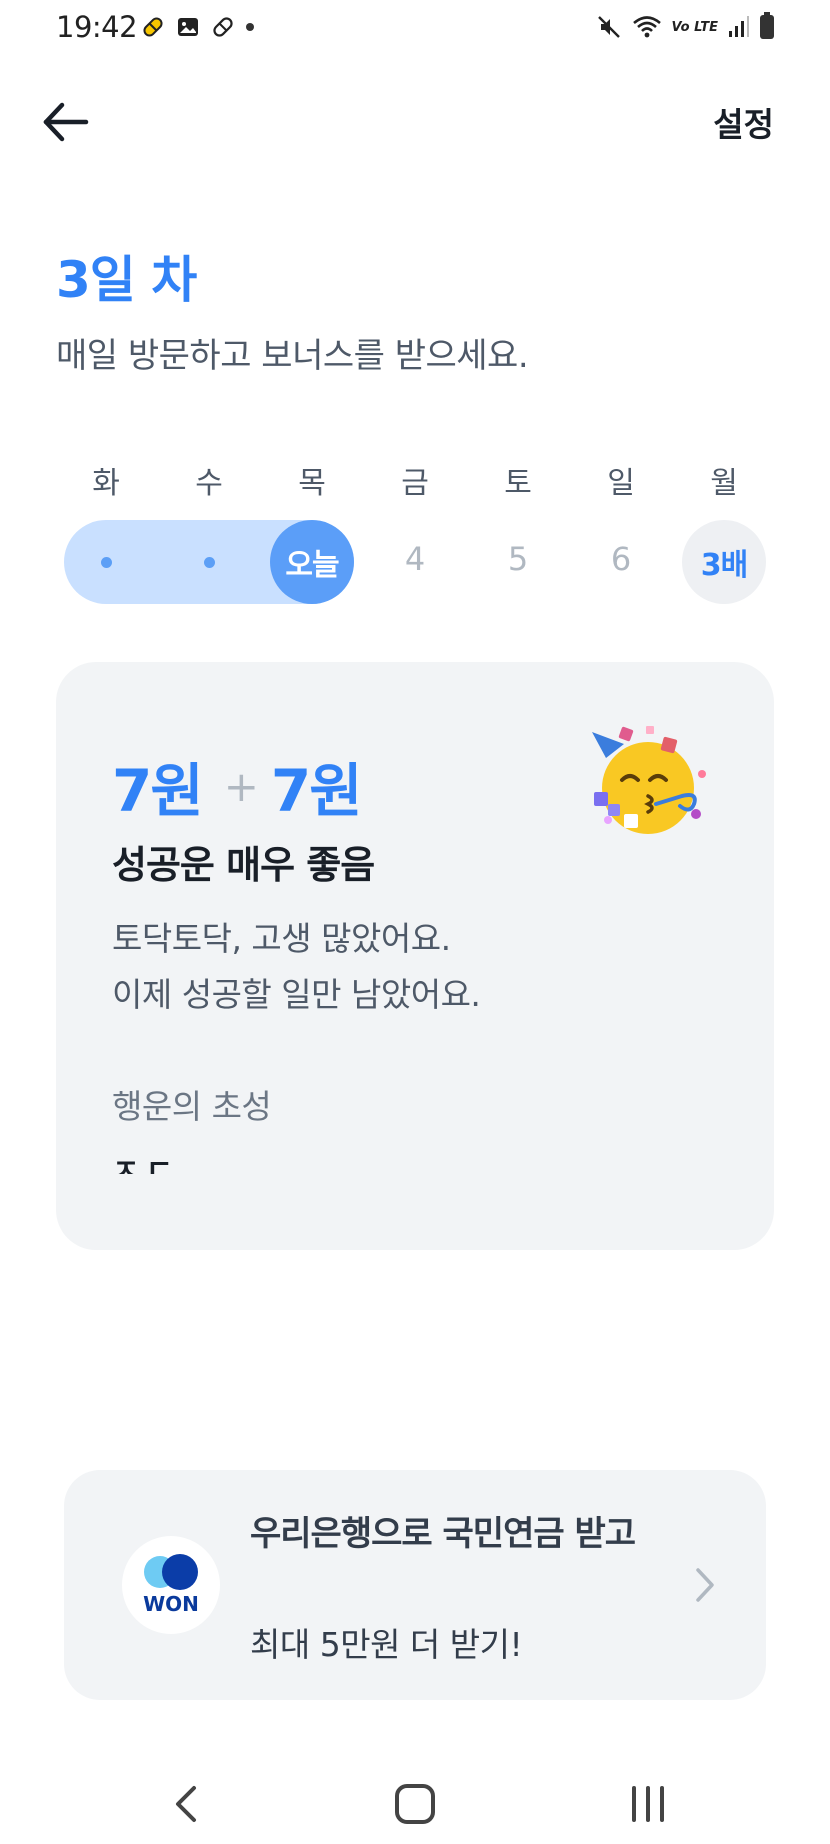 This screenshot has width=830, height=1844. Describe the element at coordinates (648, 1804) in the screenshot. I see `nav-recents-icon` at that location.